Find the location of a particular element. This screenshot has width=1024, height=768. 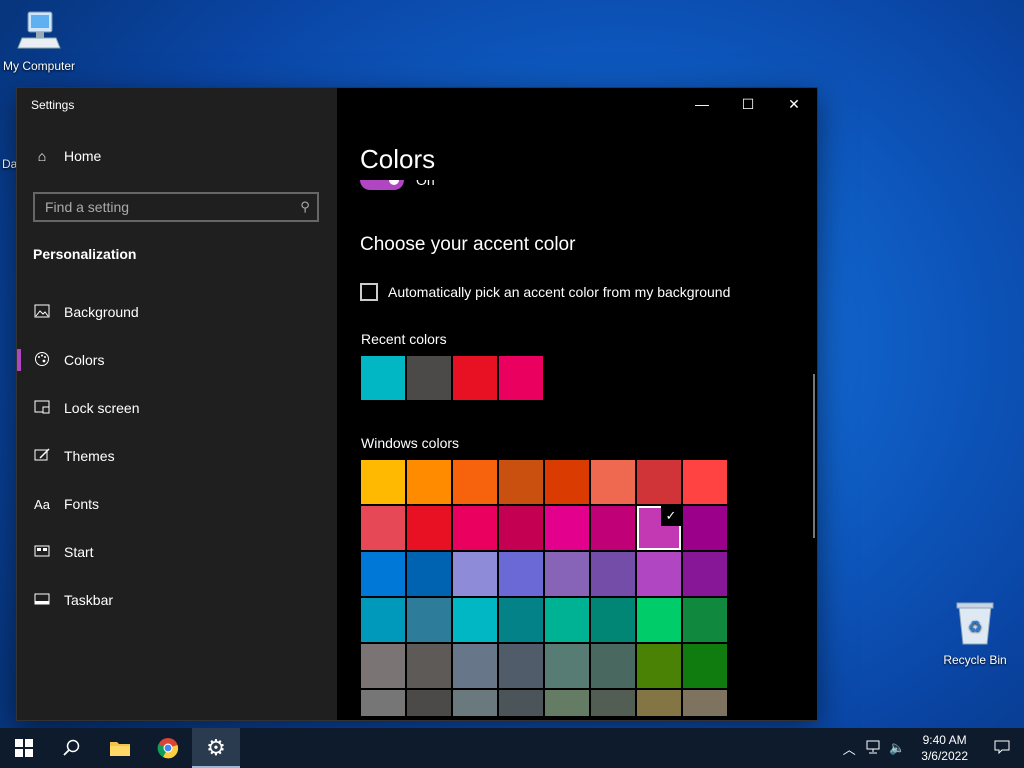

toggle-label: On is located at coordinates (425, 184).